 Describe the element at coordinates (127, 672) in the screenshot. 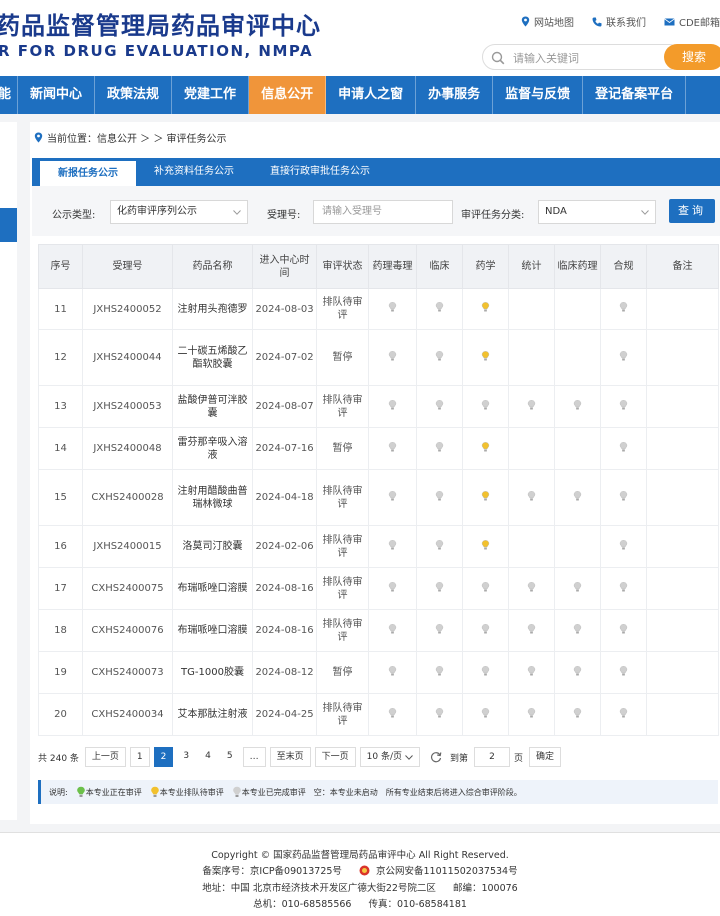

I see `accept-number: CXHS2400073` at that location.